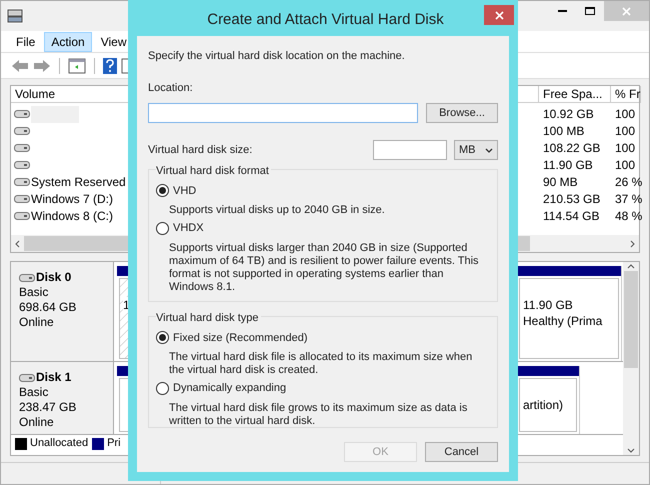 The image size is (650, 485). Describe the element at coordinates (77, 66) in the screenshot. I see `console-pane-icon` at that location.